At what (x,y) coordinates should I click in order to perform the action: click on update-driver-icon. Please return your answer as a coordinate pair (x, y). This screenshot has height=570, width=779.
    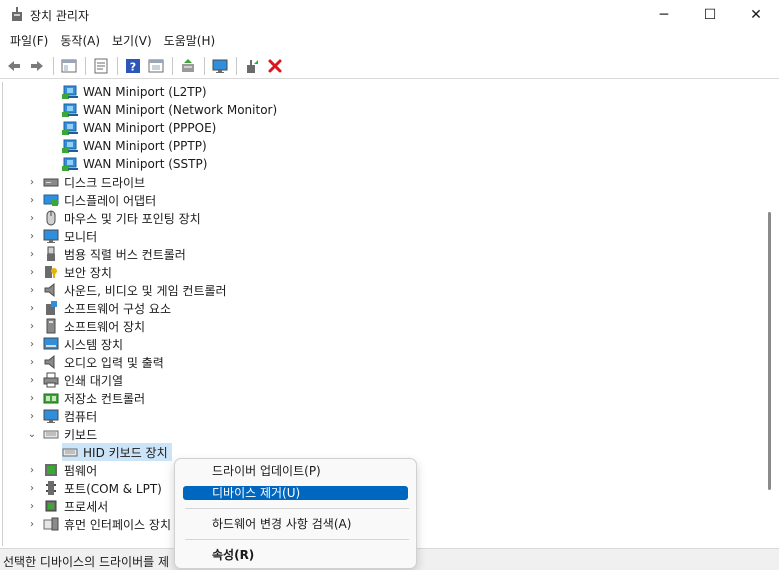
    Looking at the image, I should click on (188, 66).